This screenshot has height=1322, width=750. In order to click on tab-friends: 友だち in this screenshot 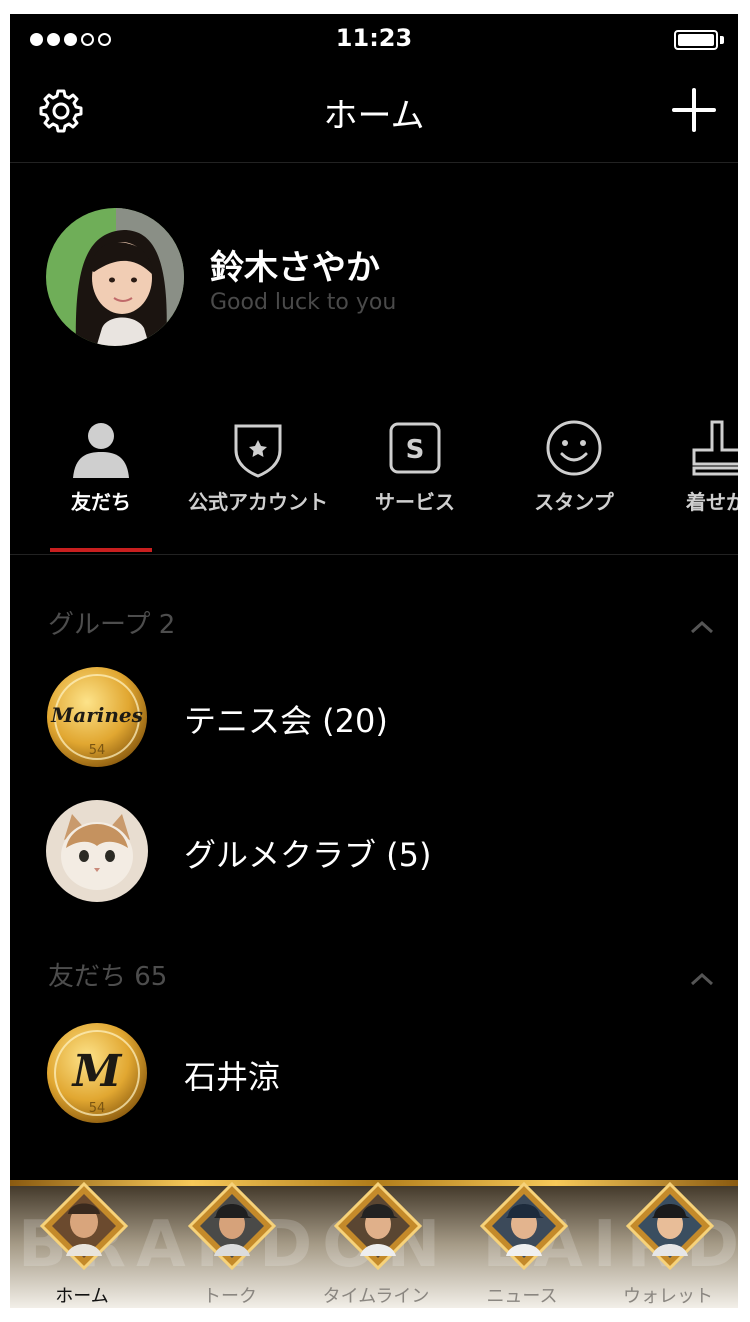, I will do `click(101, 482)`.